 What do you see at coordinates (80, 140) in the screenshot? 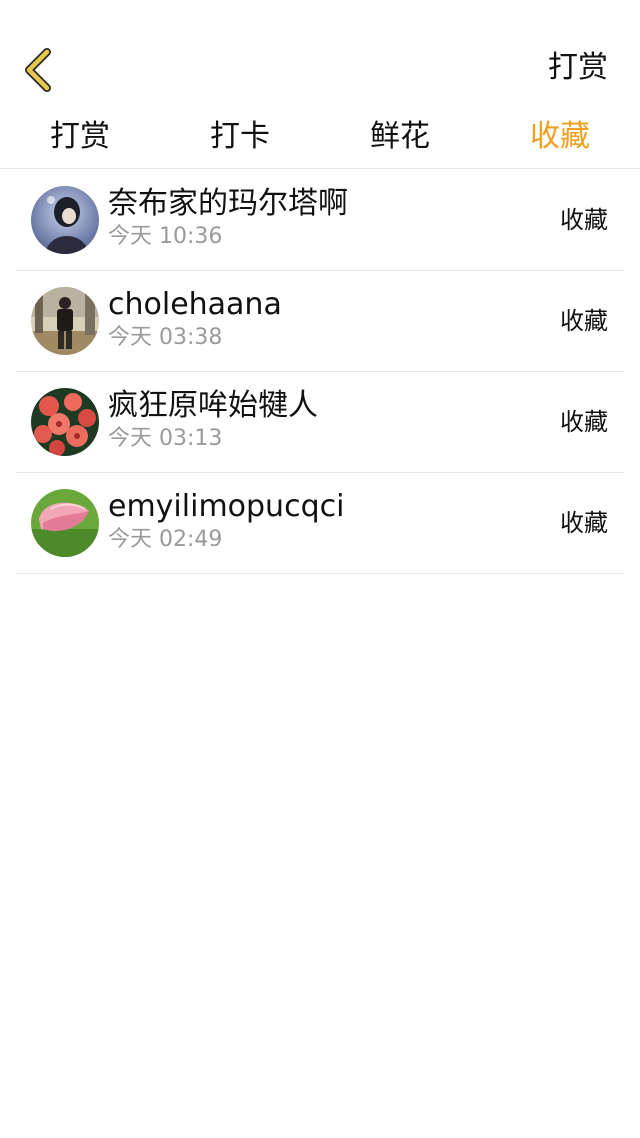
I see `tab-reward: 打赏` at bounding box center [80, 140].